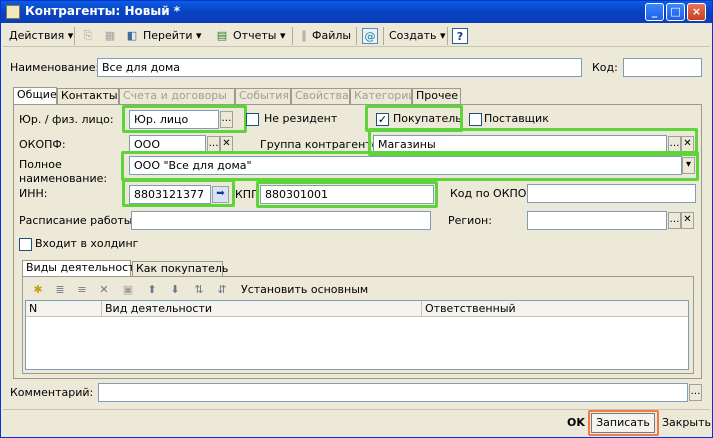 The height and width of the screenshot is (438, 713). What do you see at coordinates (66, 119) in the screenshot?
I see `entity-type-label: Юр. / физ. лицо:` at bounding box center [66, 119].